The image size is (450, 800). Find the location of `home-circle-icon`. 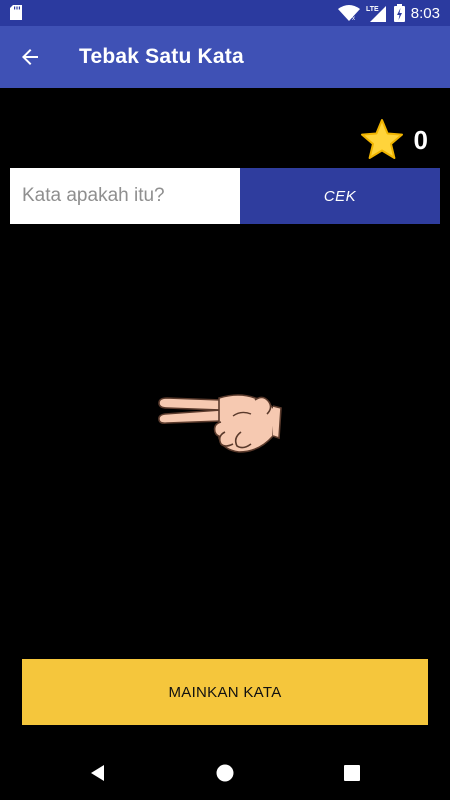

home-circle-icon is located at coordinates (225, 773).